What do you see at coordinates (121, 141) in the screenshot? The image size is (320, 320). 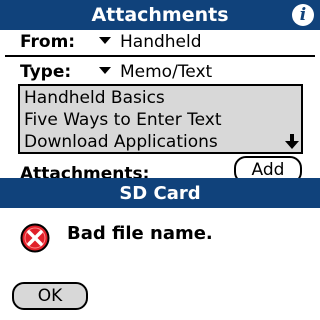 I see `list-item: Download Applications` at bounding box center [121, 141].